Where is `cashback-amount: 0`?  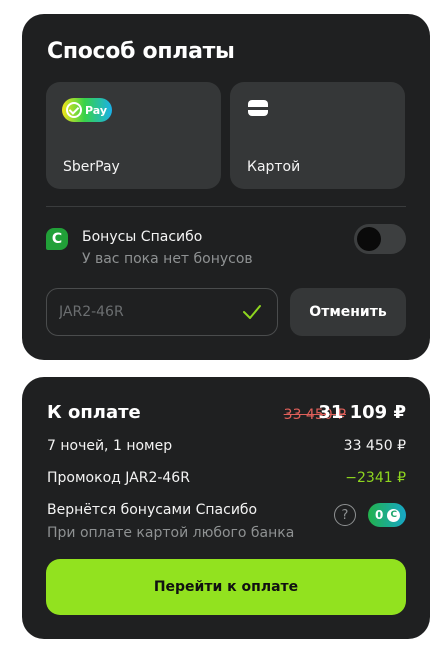 cashback-amount: 0 is located at coordinates (379, 515).